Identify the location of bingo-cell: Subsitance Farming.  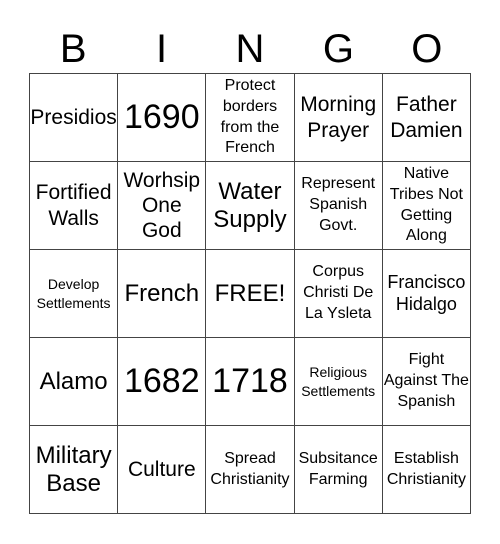
(338, 470).